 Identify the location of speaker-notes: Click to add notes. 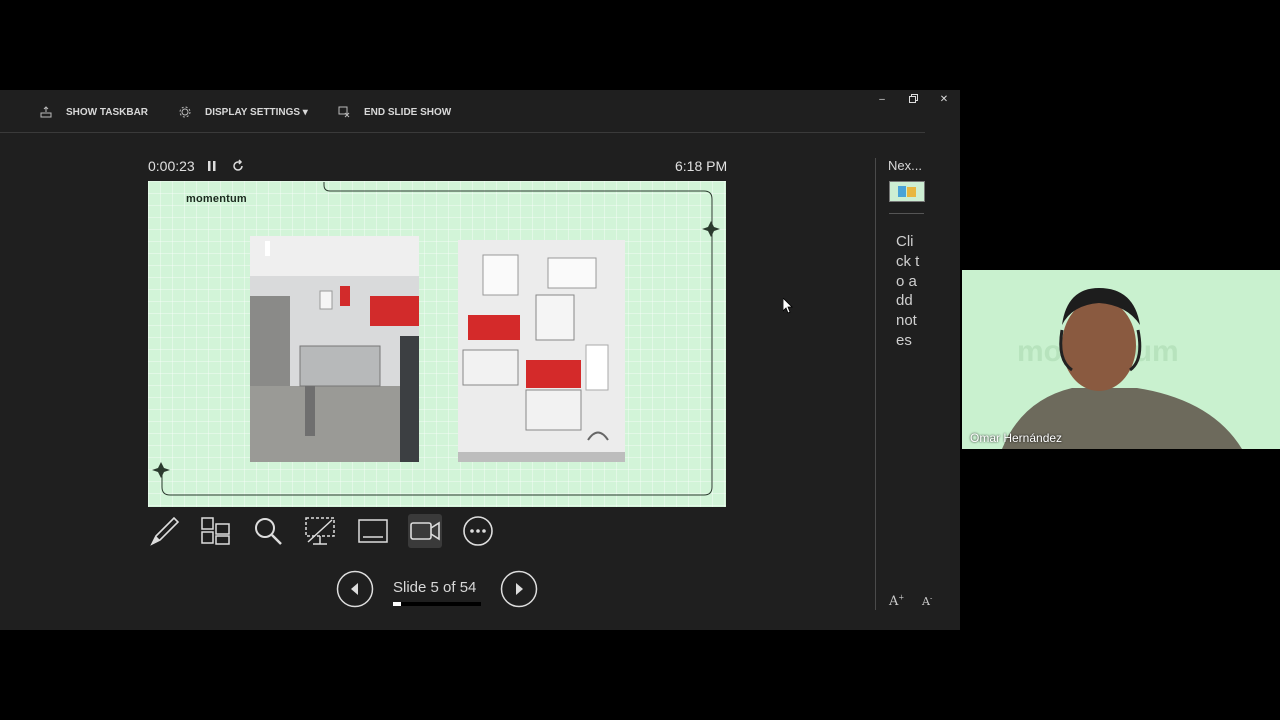
(908, 291).